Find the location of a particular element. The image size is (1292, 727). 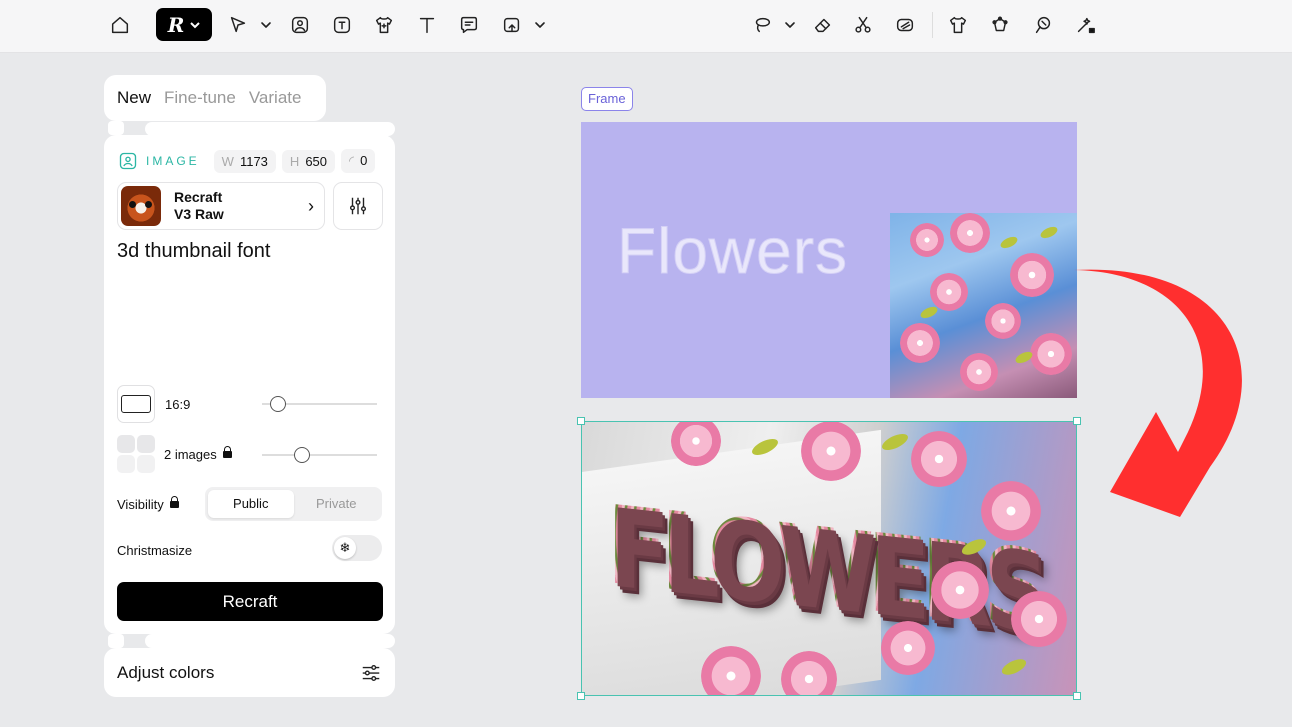

comment-icon is located at coordinates (469, 25).